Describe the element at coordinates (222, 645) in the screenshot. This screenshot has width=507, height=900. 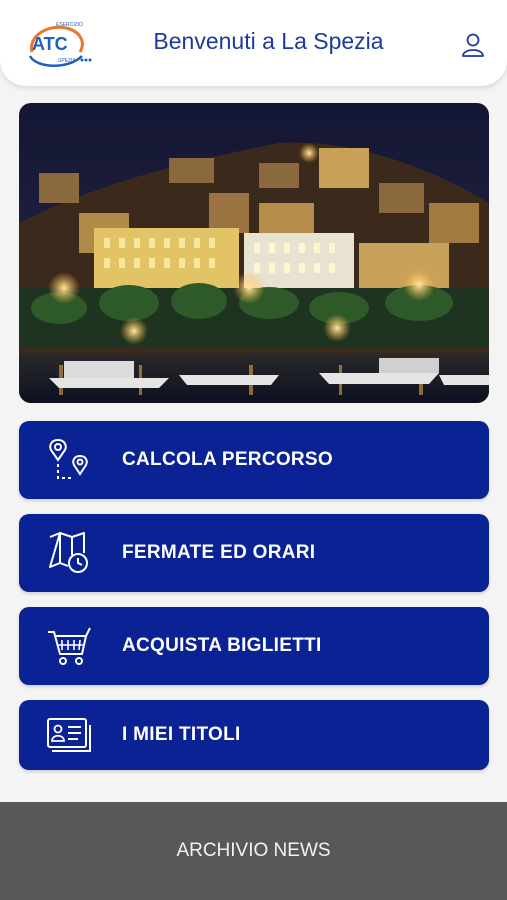
I see `acquista-biglietti-label: ACQUISTA BIGLIETTI` at that location.